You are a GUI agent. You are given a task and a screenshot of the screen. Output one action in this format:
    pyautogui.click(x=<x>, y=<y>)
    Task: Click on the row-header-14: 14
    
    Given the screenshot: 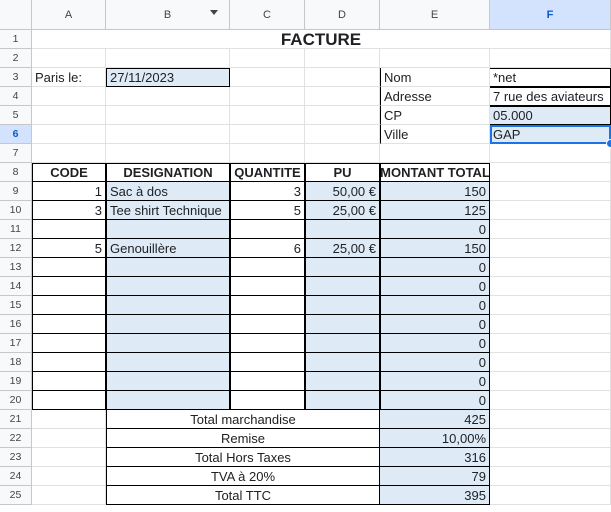 What is the action you would take?
    pyautogui.click(x=16, y=286)
    